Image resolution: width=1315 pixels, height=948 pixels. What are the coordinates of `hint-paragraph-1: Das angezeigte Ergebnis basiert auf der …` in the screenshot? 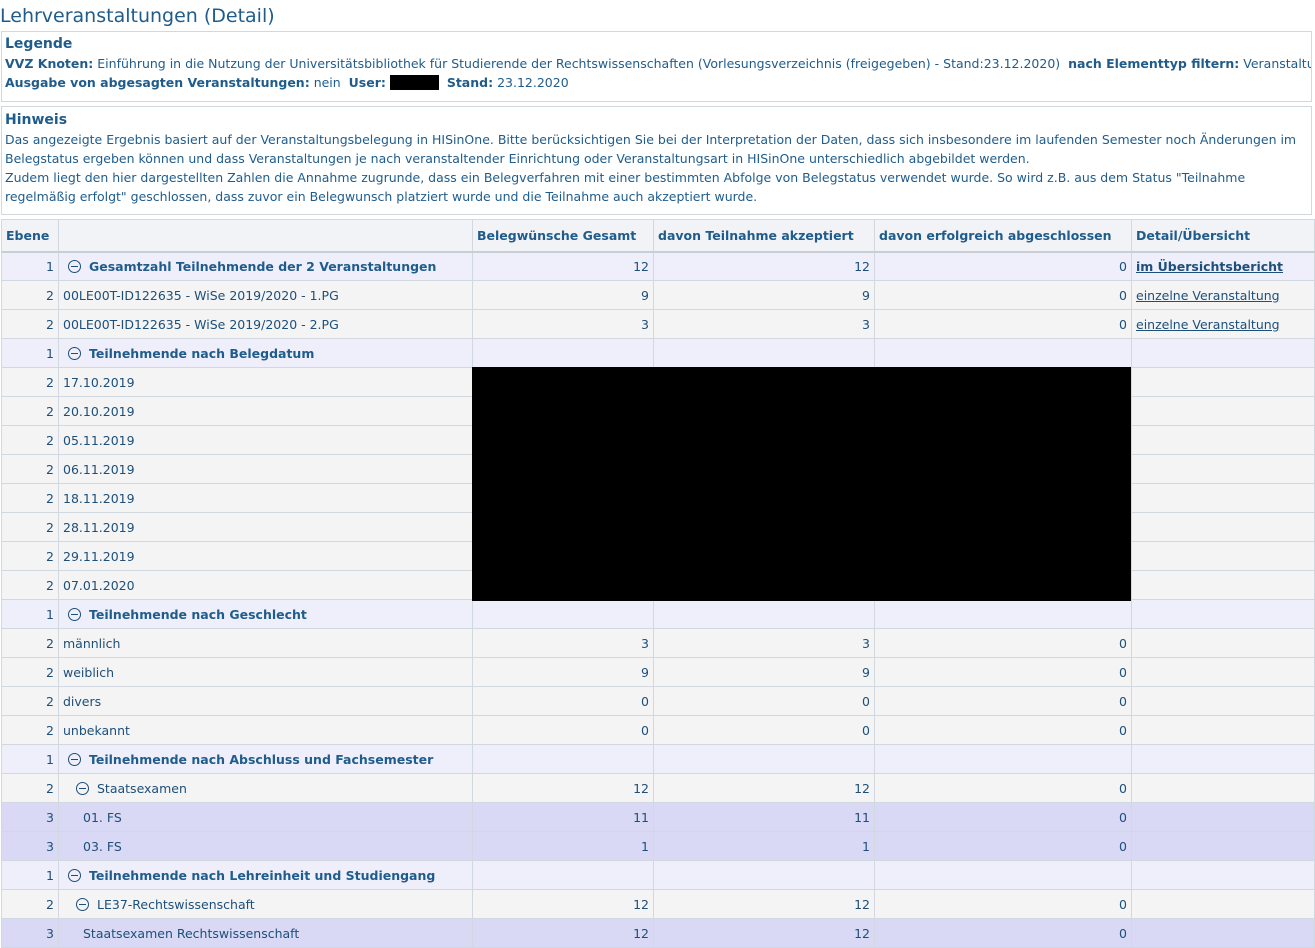 It's located at (651, 149).